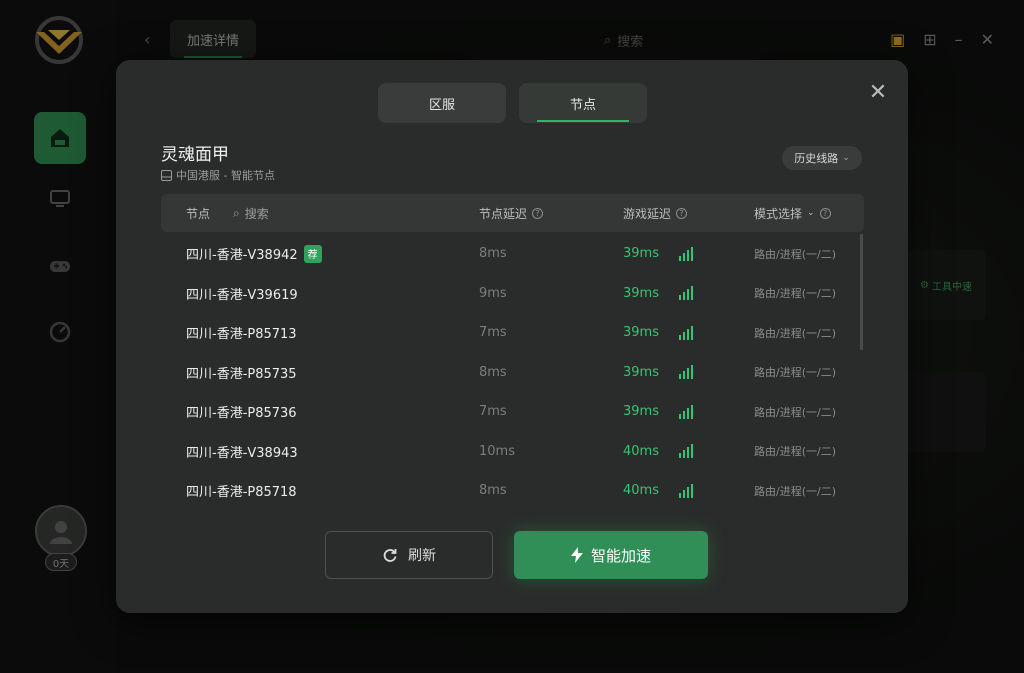 The image size is (1024, 673). I want to click on table-row: 四川-香港-P85735 8ms 39ms 路由/进程(一/二), so click(512, 373).